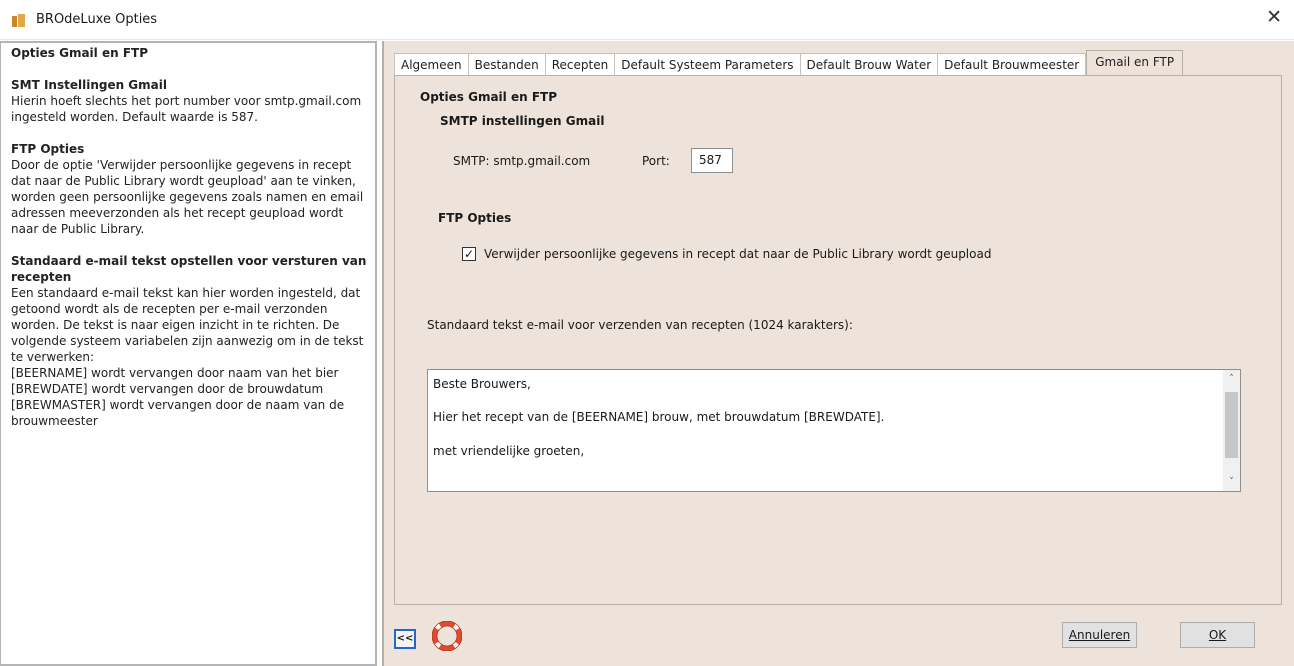 The height and width of the screenshot is (666, 1294). Describe the element at coordinates (469, 254) in the screenshot. I see `remove-personal-data-checkbox: ✓` at that location.